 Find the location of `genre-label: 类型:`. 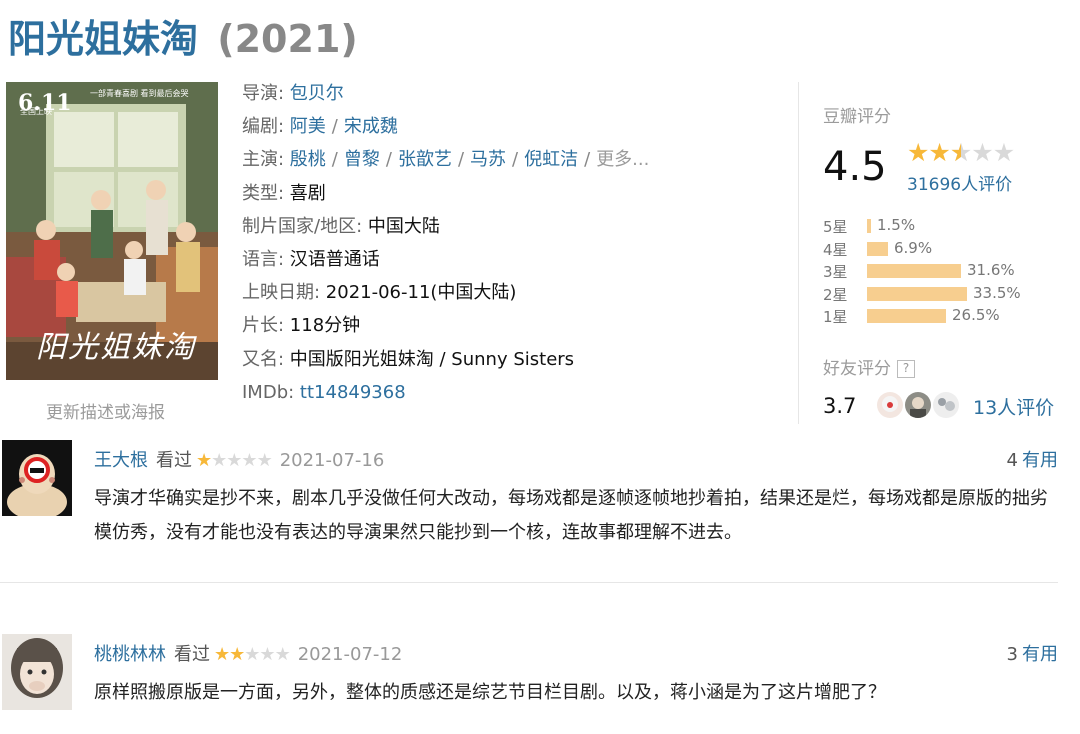

genre-label: 类型: is located at coordinates (266, 193).